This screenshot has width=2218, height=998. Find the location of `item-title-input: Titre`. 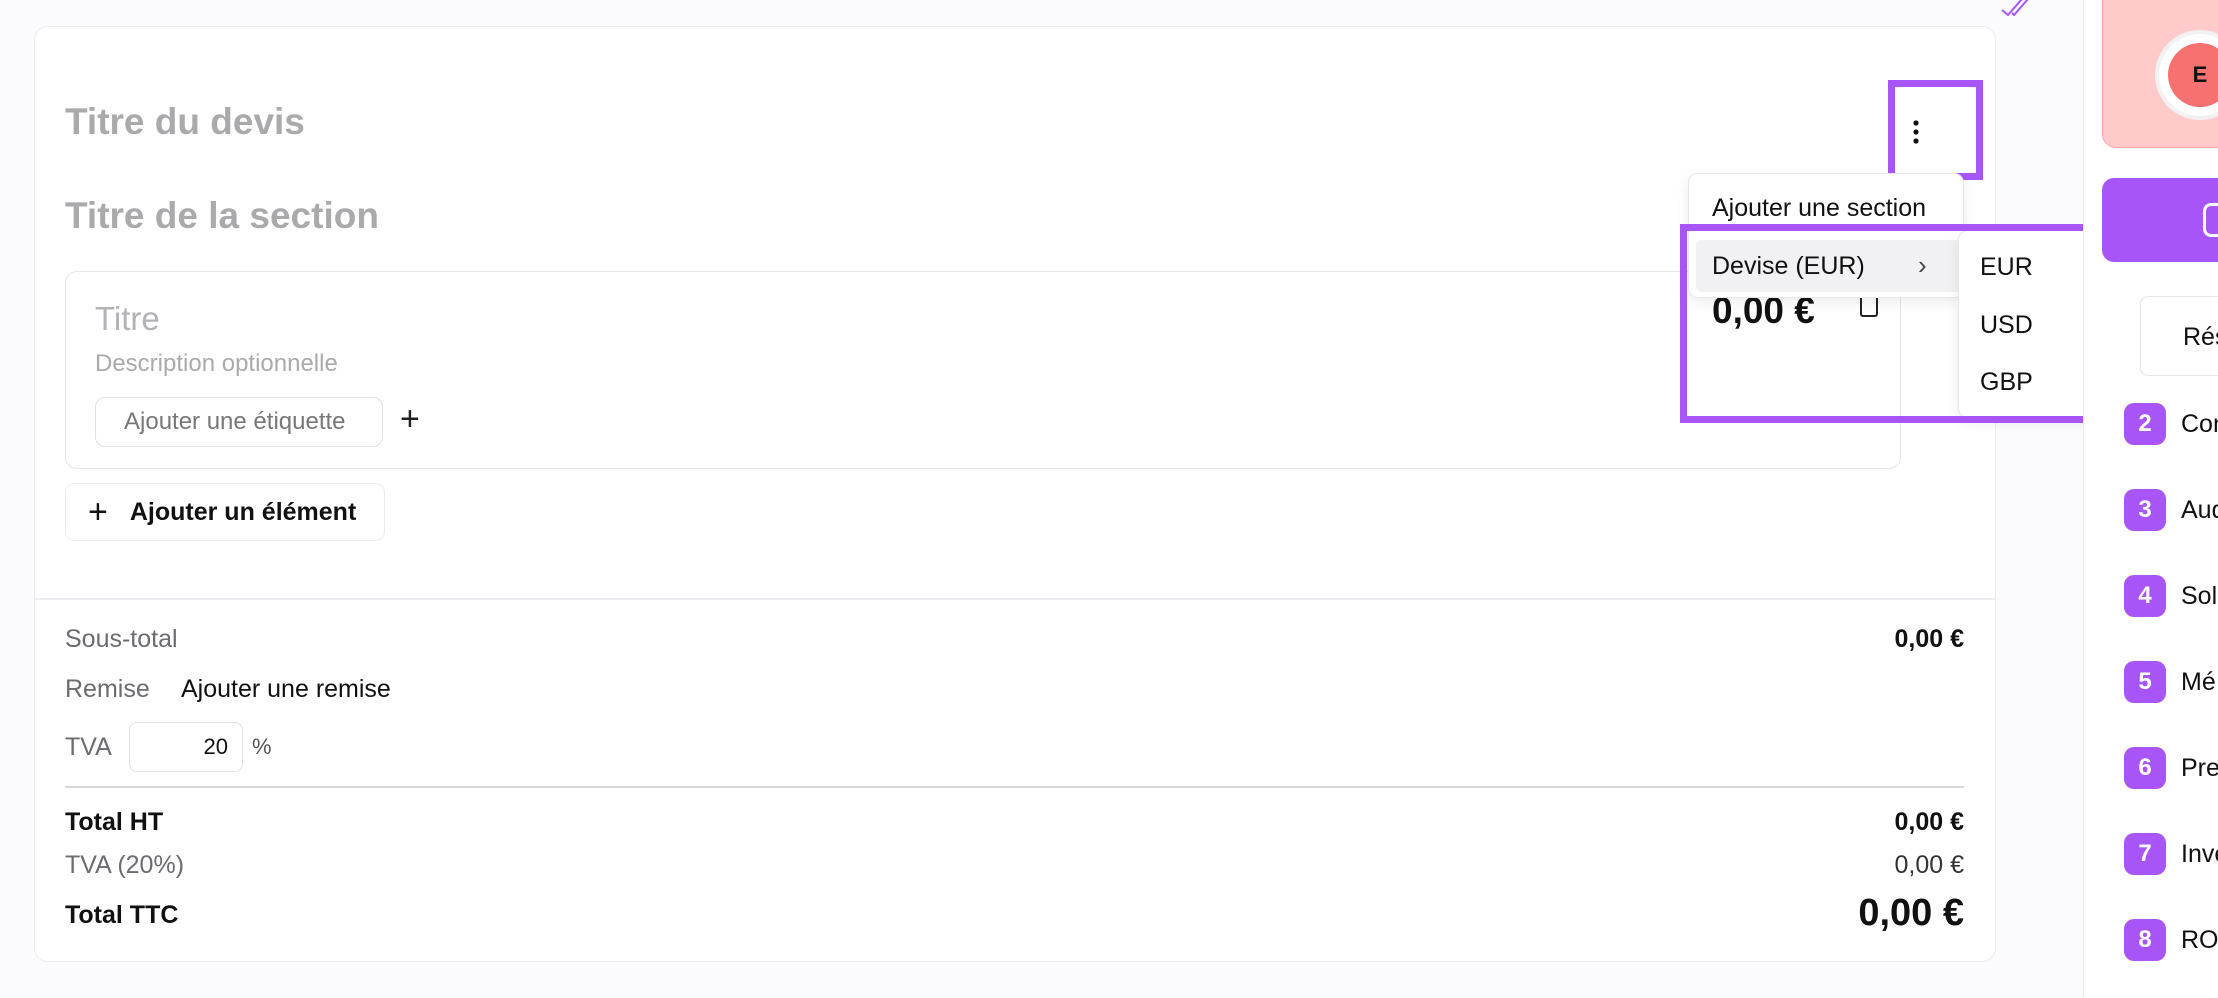

item-title-input: Titre is located at coordinates (127, 319).